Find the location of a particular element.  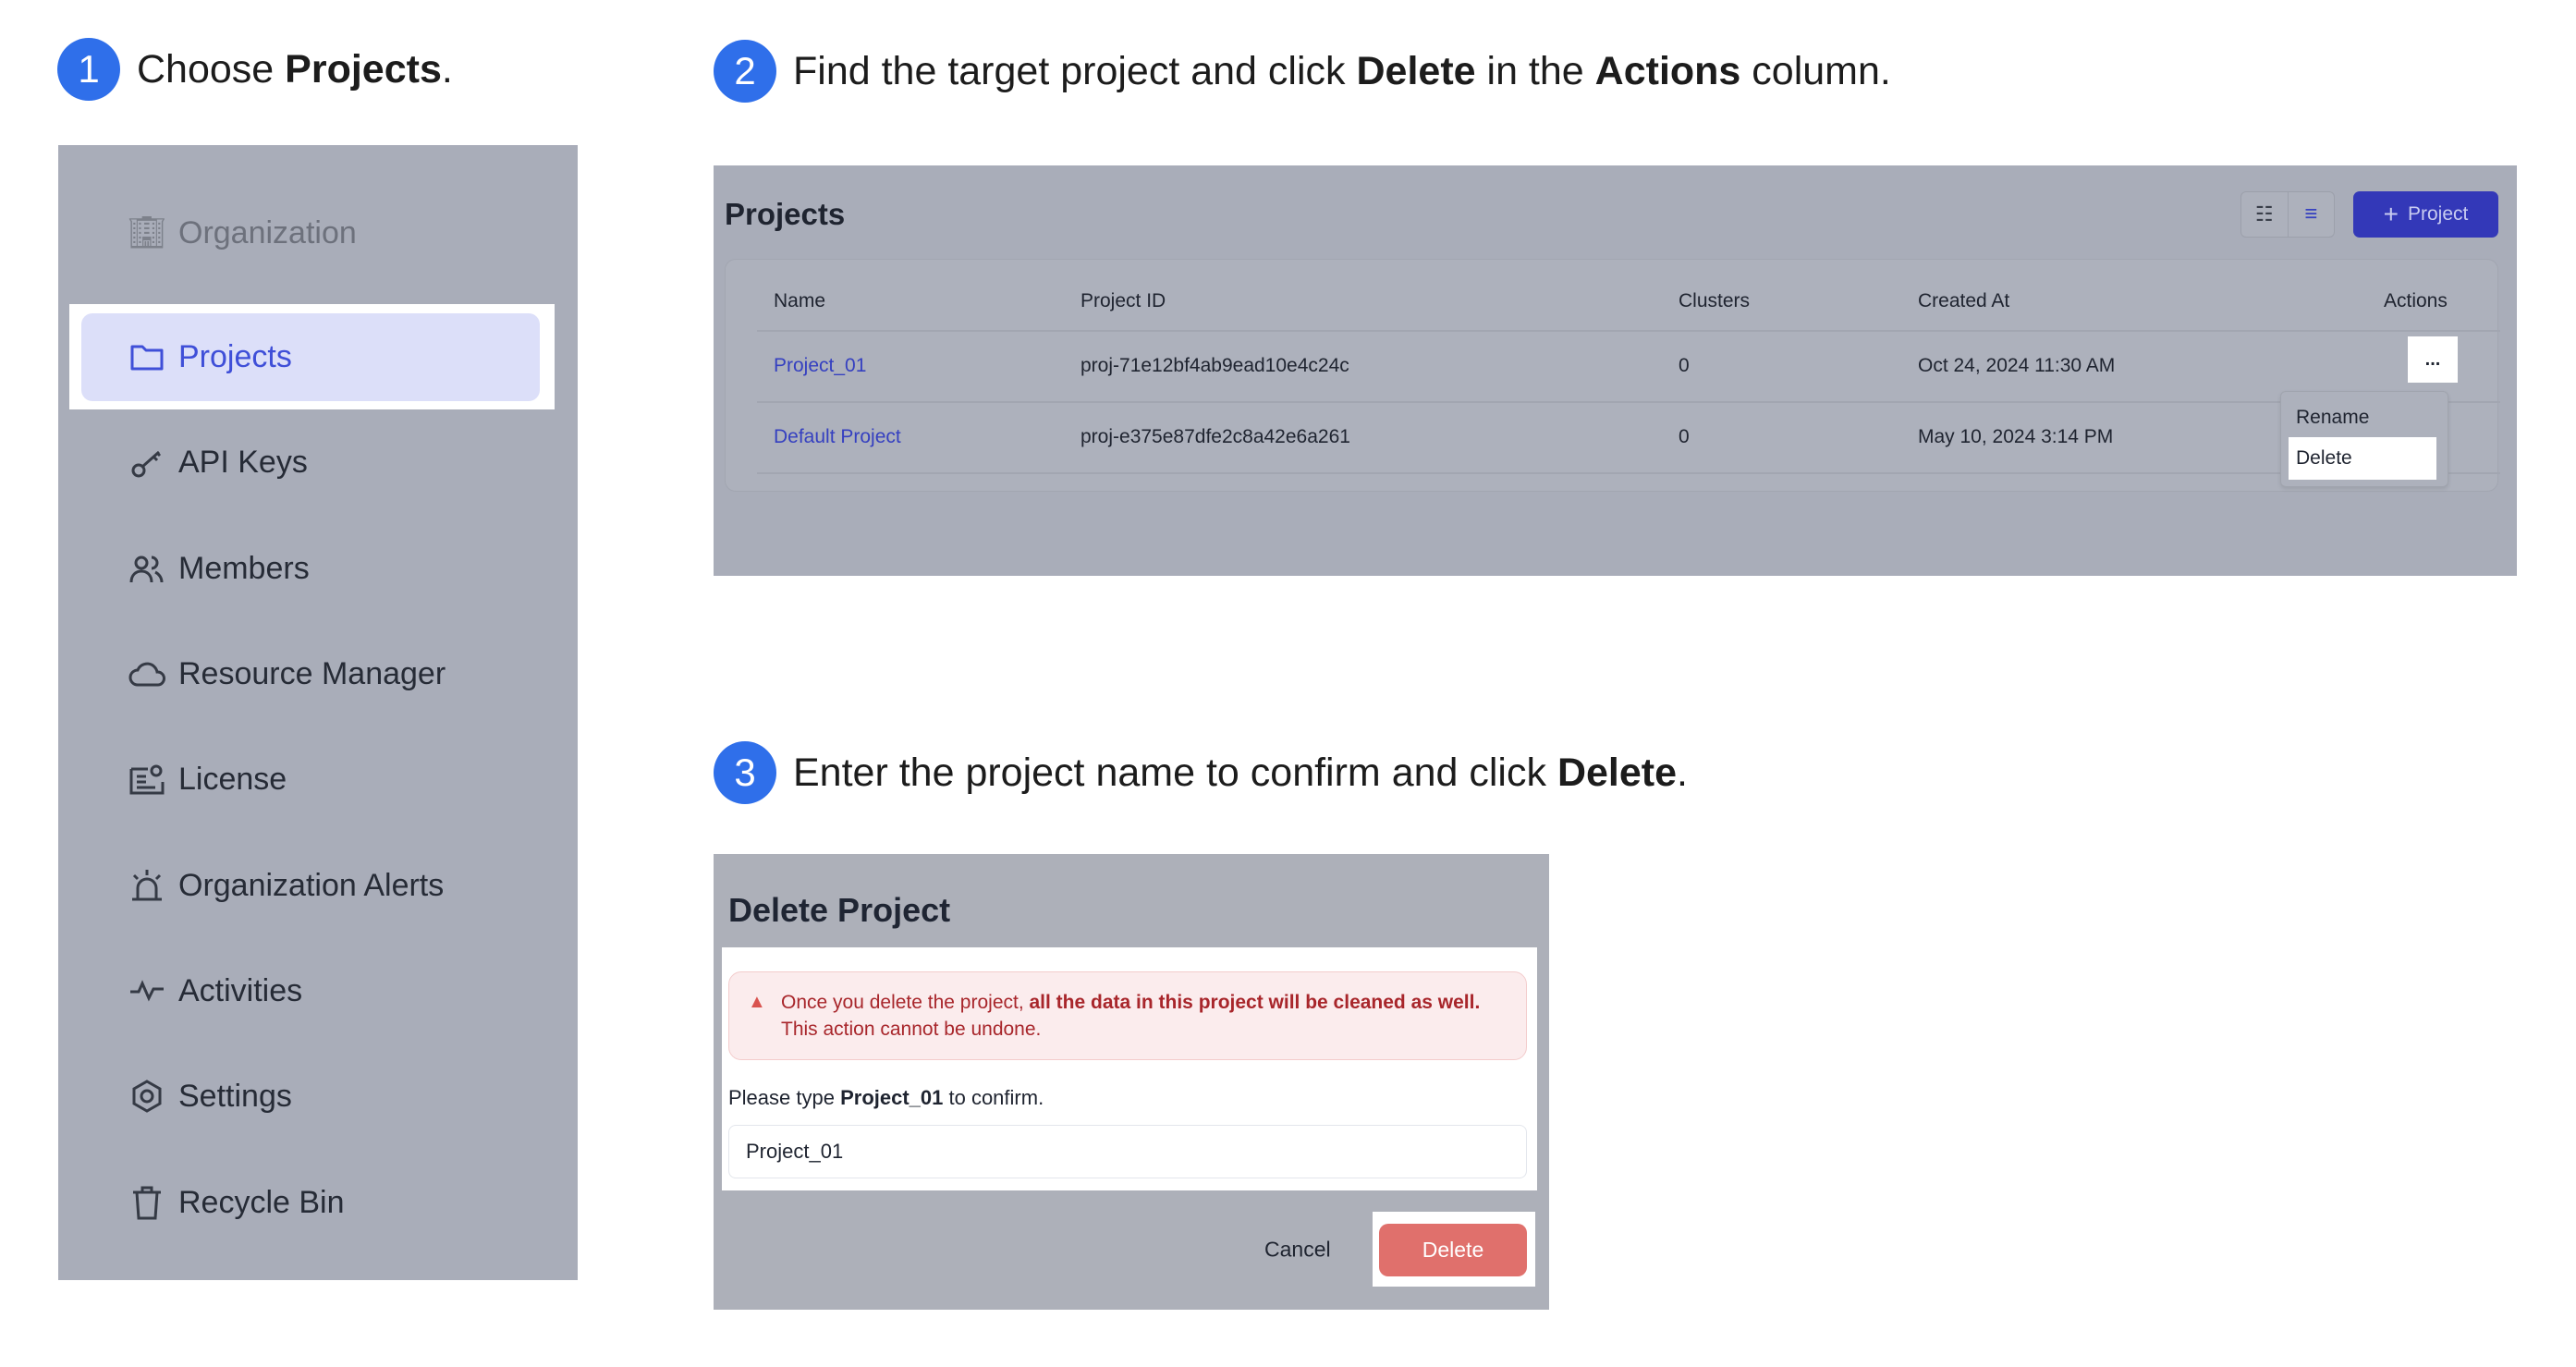

warning-icon: ▲ is located at coordinates (757, 1002).